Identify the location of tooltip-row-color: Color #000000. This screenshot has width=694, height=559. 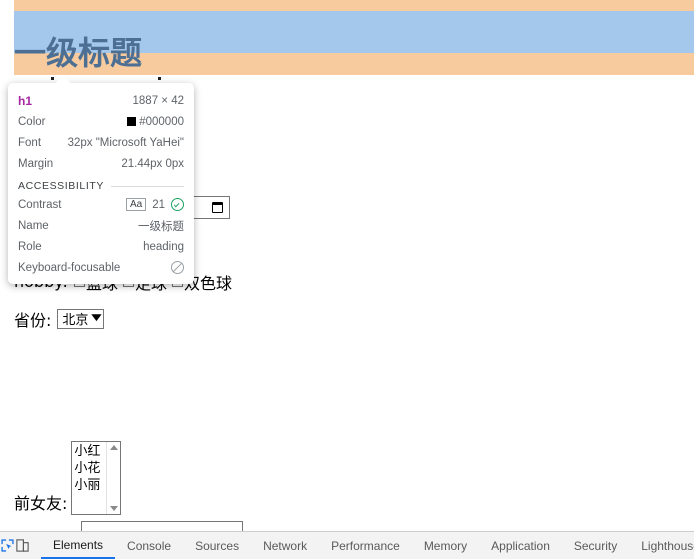
(101, 121).